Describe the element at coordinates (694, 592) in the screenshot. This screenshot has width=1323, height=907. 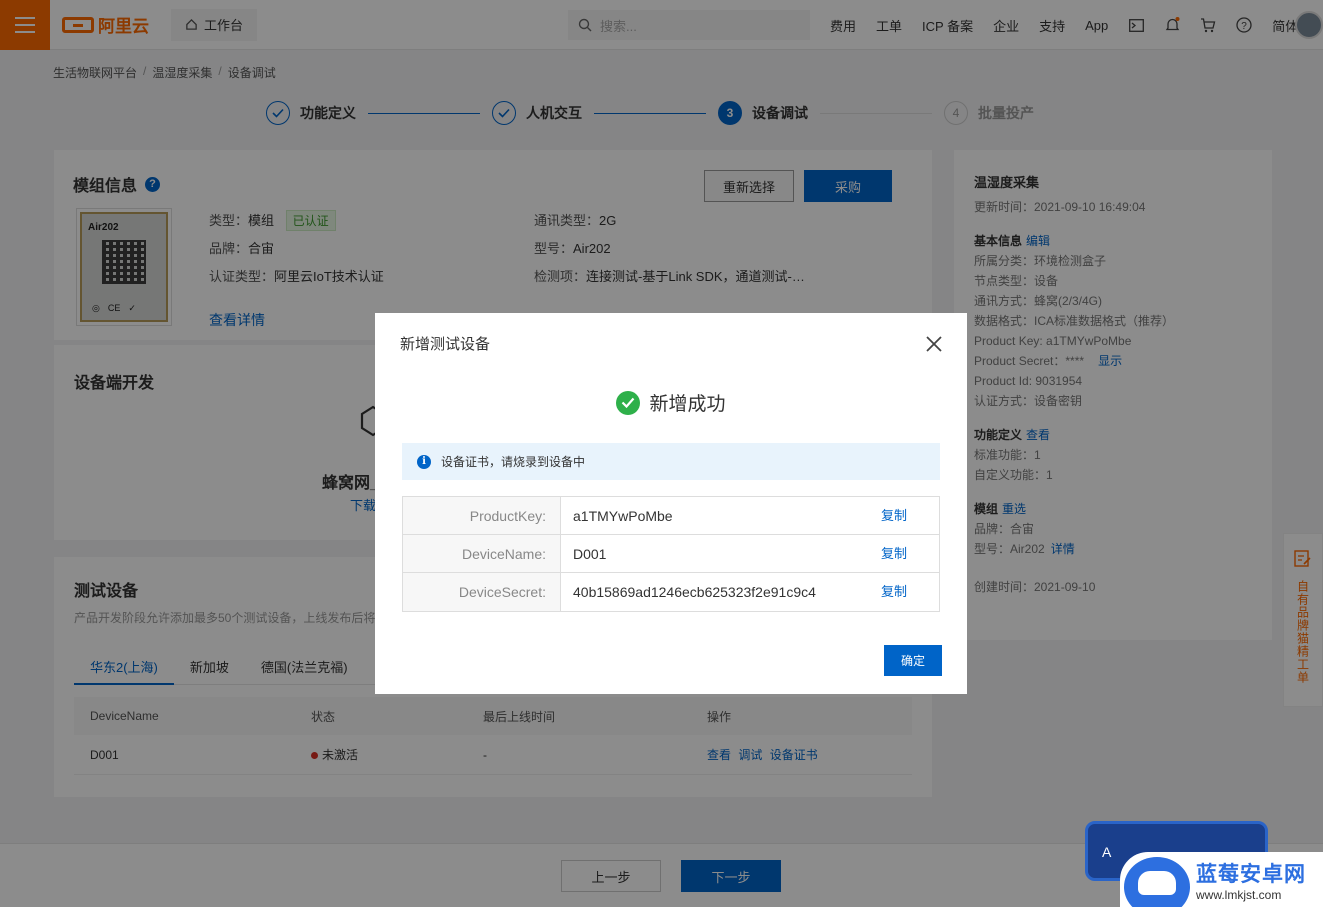
I see `device-secret-value: 40b15869ad1246ecb625323f2e91c9c4` at that location.